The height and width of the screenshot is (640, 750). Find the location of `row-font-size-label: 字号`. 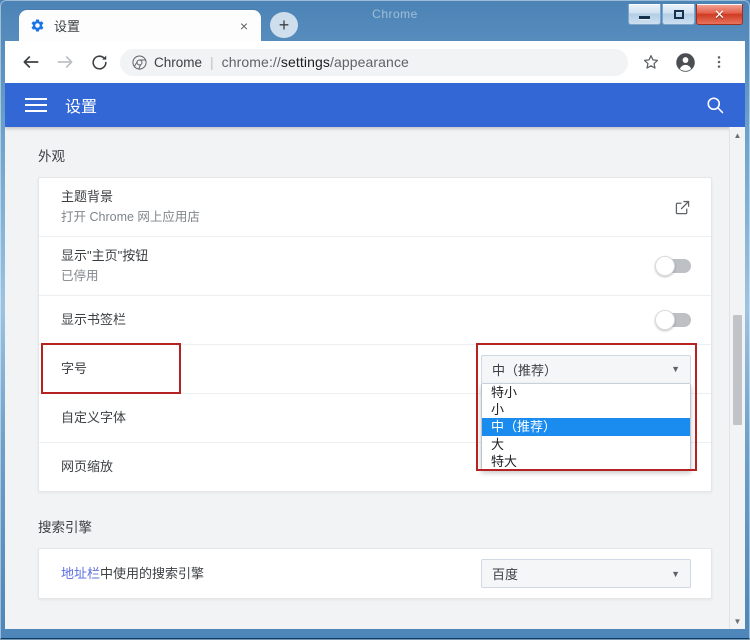

row-font-size-label: 字号 is located at coordinates (271, 369).